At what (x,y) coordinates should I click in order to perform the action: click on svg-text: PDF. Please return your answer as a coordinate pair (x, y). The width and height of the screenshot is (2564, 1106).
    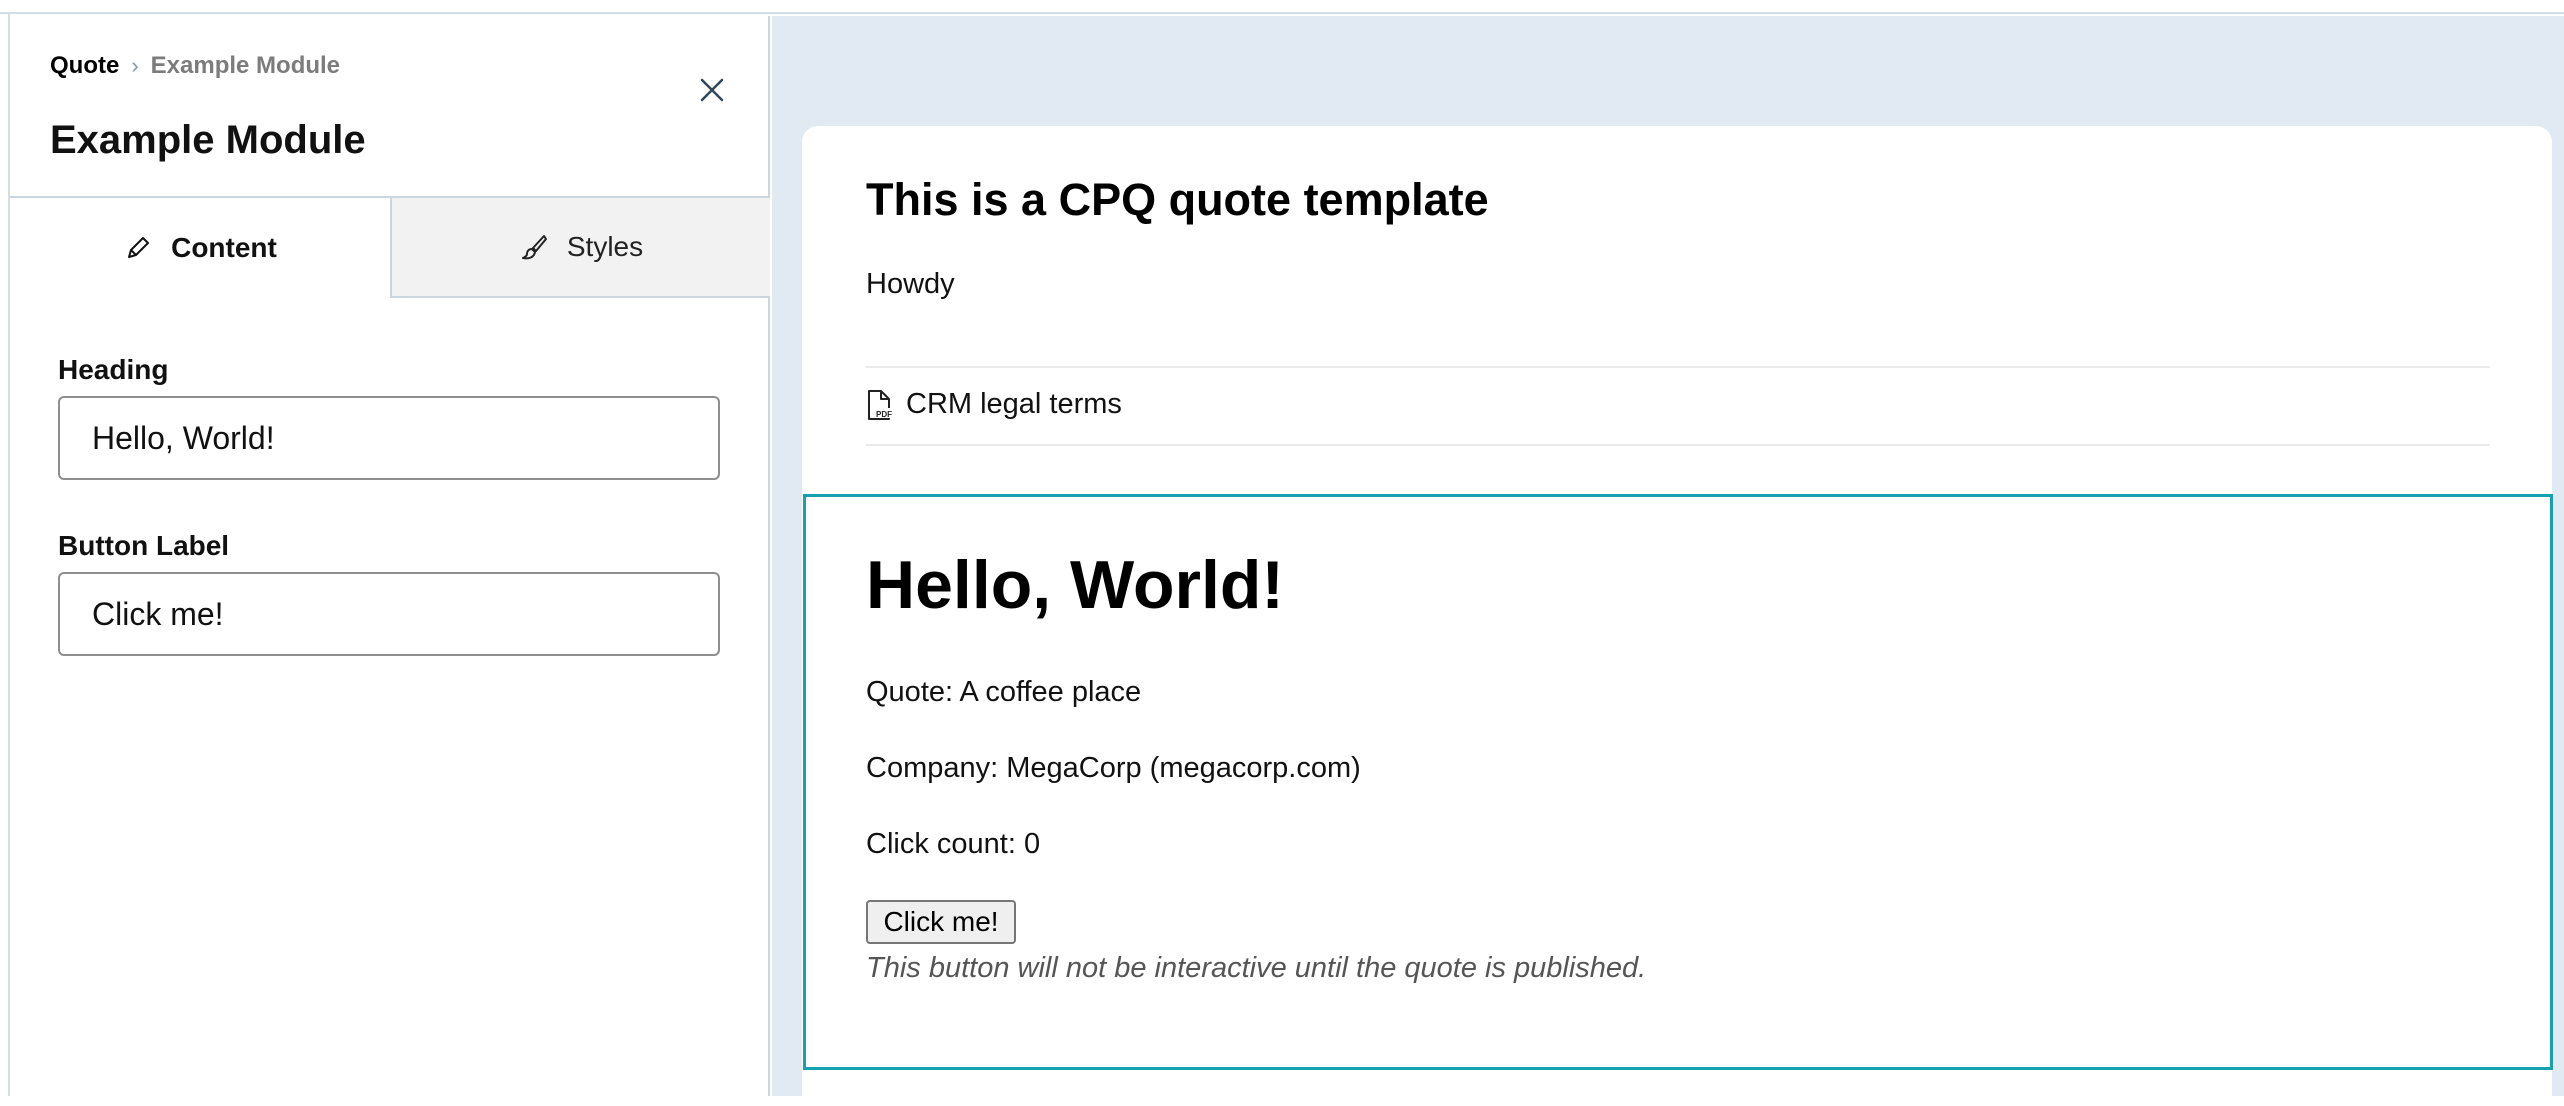
    Looking at the image, I should click on (884, 414).